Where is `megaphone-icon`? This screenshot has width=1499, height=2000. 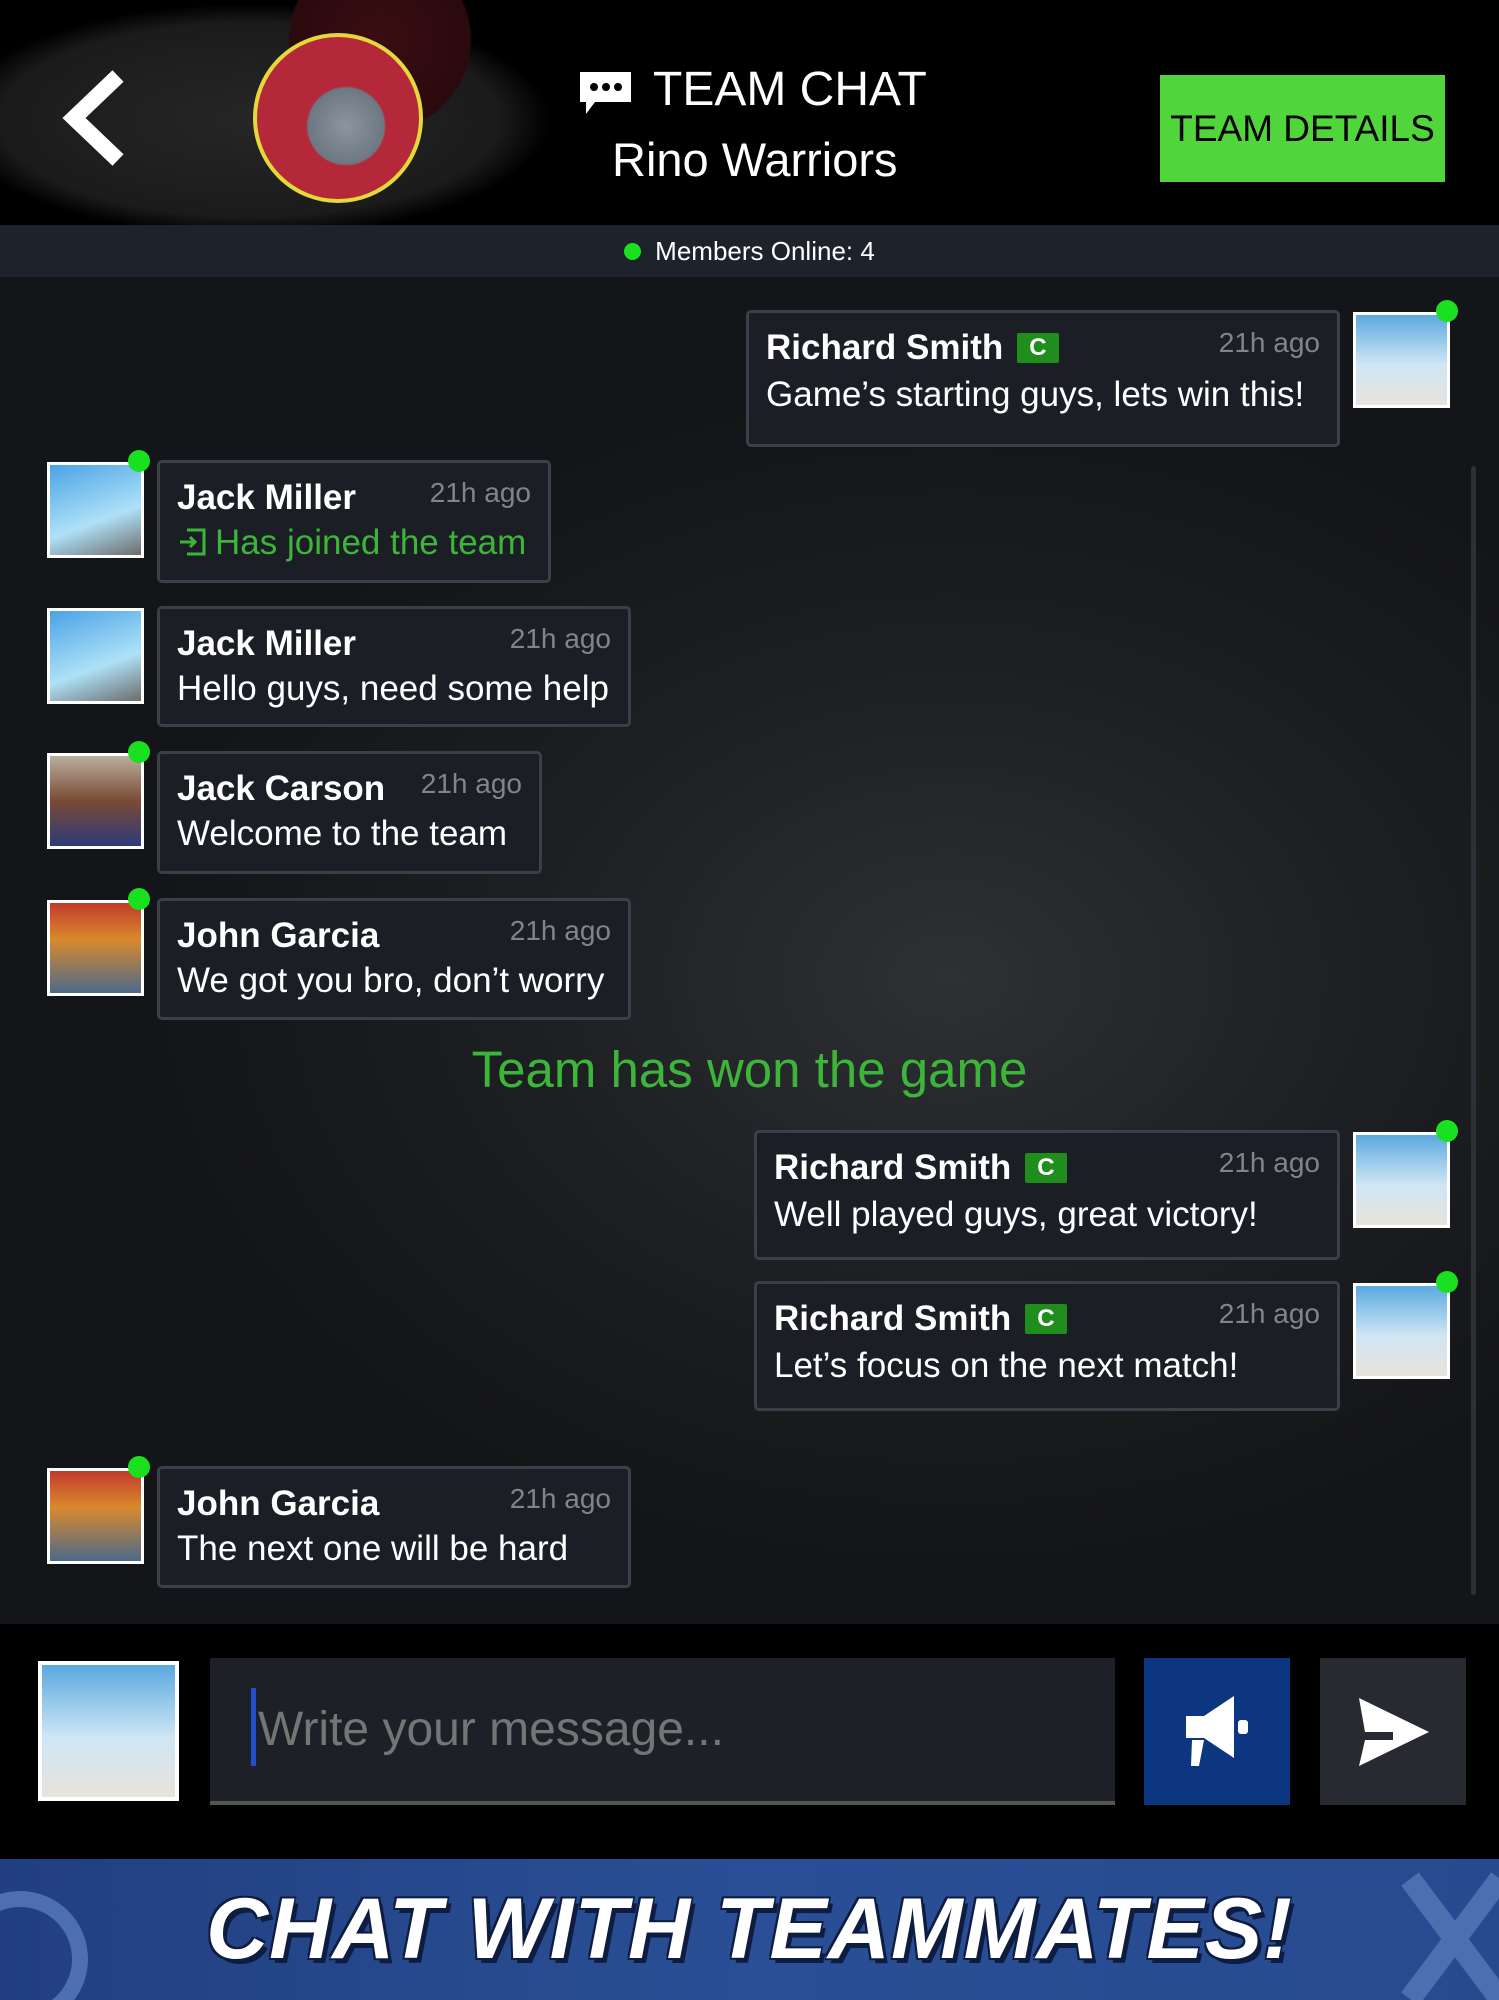 megaphone-icon is located at coordinates (1217, 1730).